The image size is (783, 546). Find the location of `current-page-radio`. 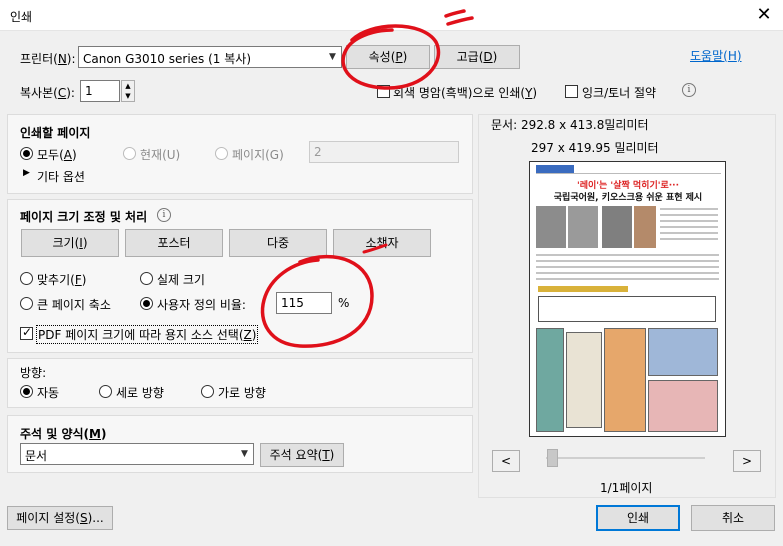

current-page-radio is located at coordinates (129, 153).